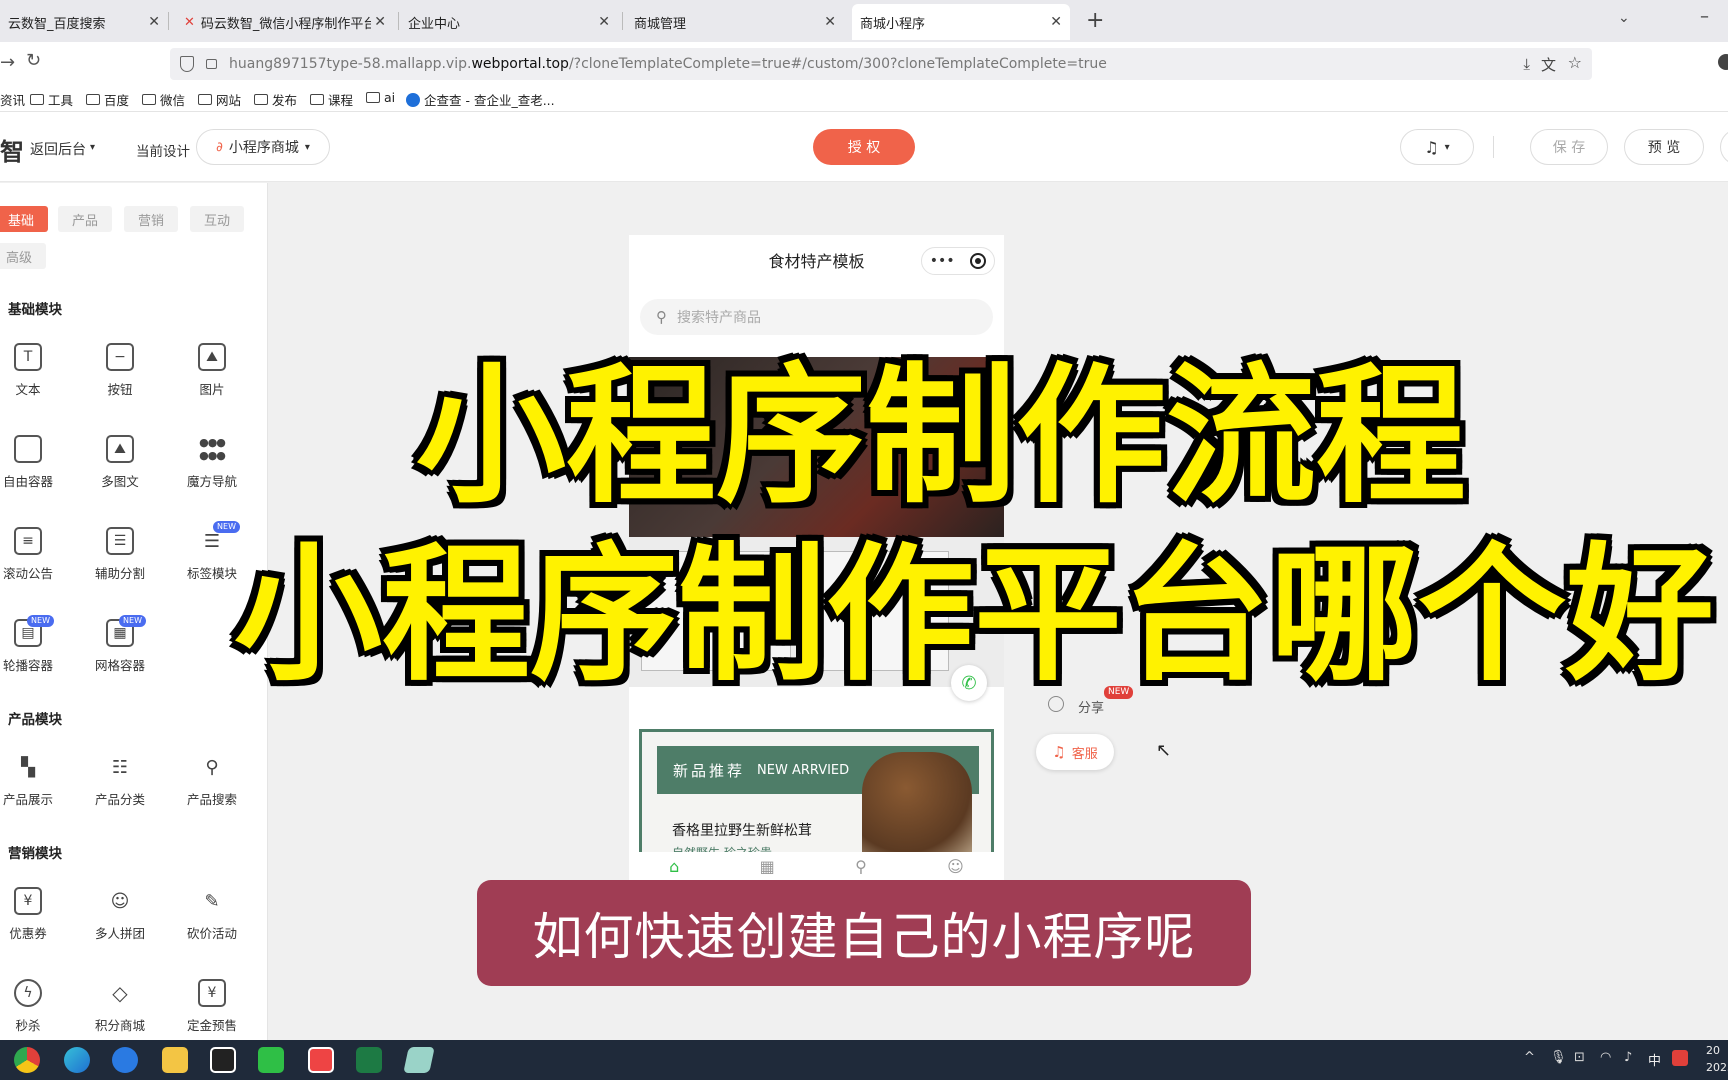 Image resolution: width=1728 pixels, height=1080 pixels. I want to click on tray-chevron-icon: ^, so click(1529, 1057).